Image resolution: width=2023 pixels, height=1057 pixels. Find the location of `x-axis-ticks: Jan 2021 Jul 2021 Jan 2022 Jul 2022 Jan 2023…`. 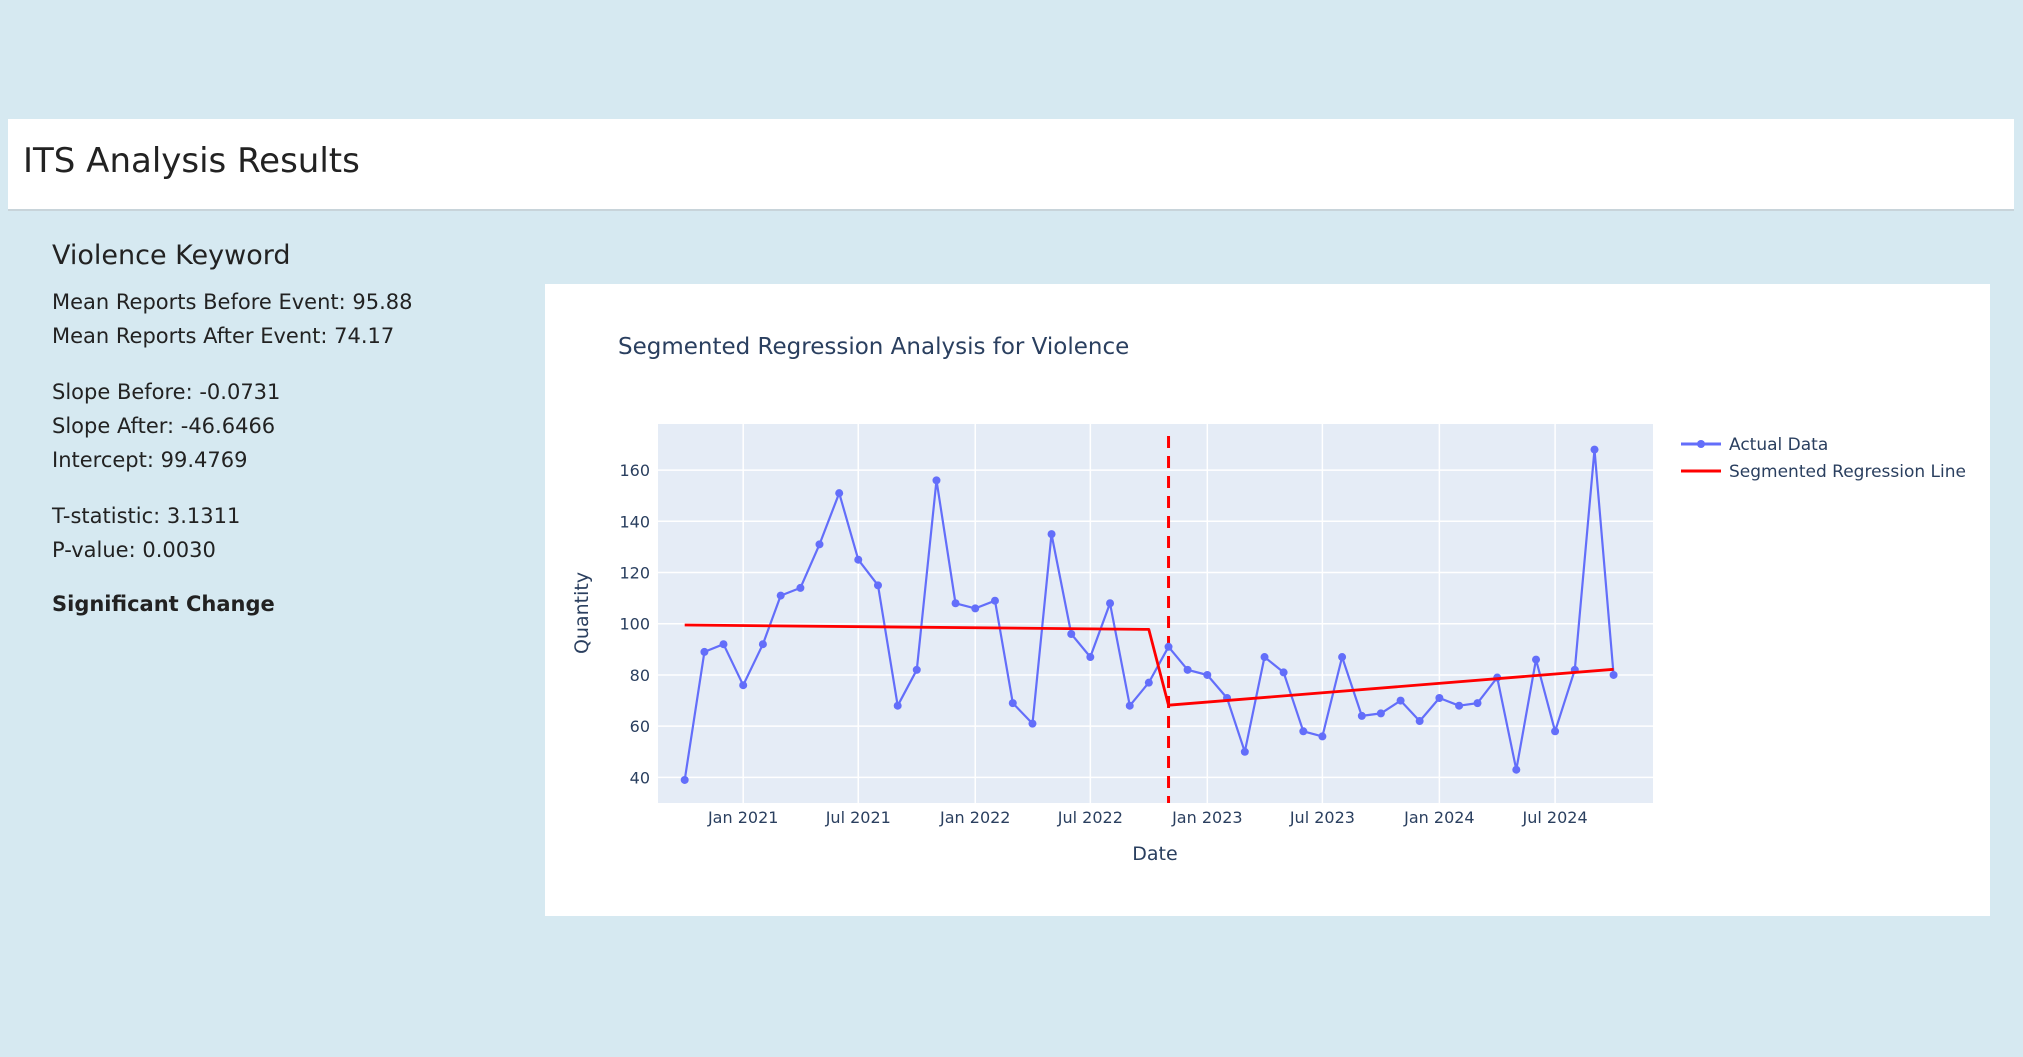

x-axis-ticks: Jan 2021 Jul 2021 Jan 2022 Jul 2022 Jan 2023… is located at coordinates (1147, 817).